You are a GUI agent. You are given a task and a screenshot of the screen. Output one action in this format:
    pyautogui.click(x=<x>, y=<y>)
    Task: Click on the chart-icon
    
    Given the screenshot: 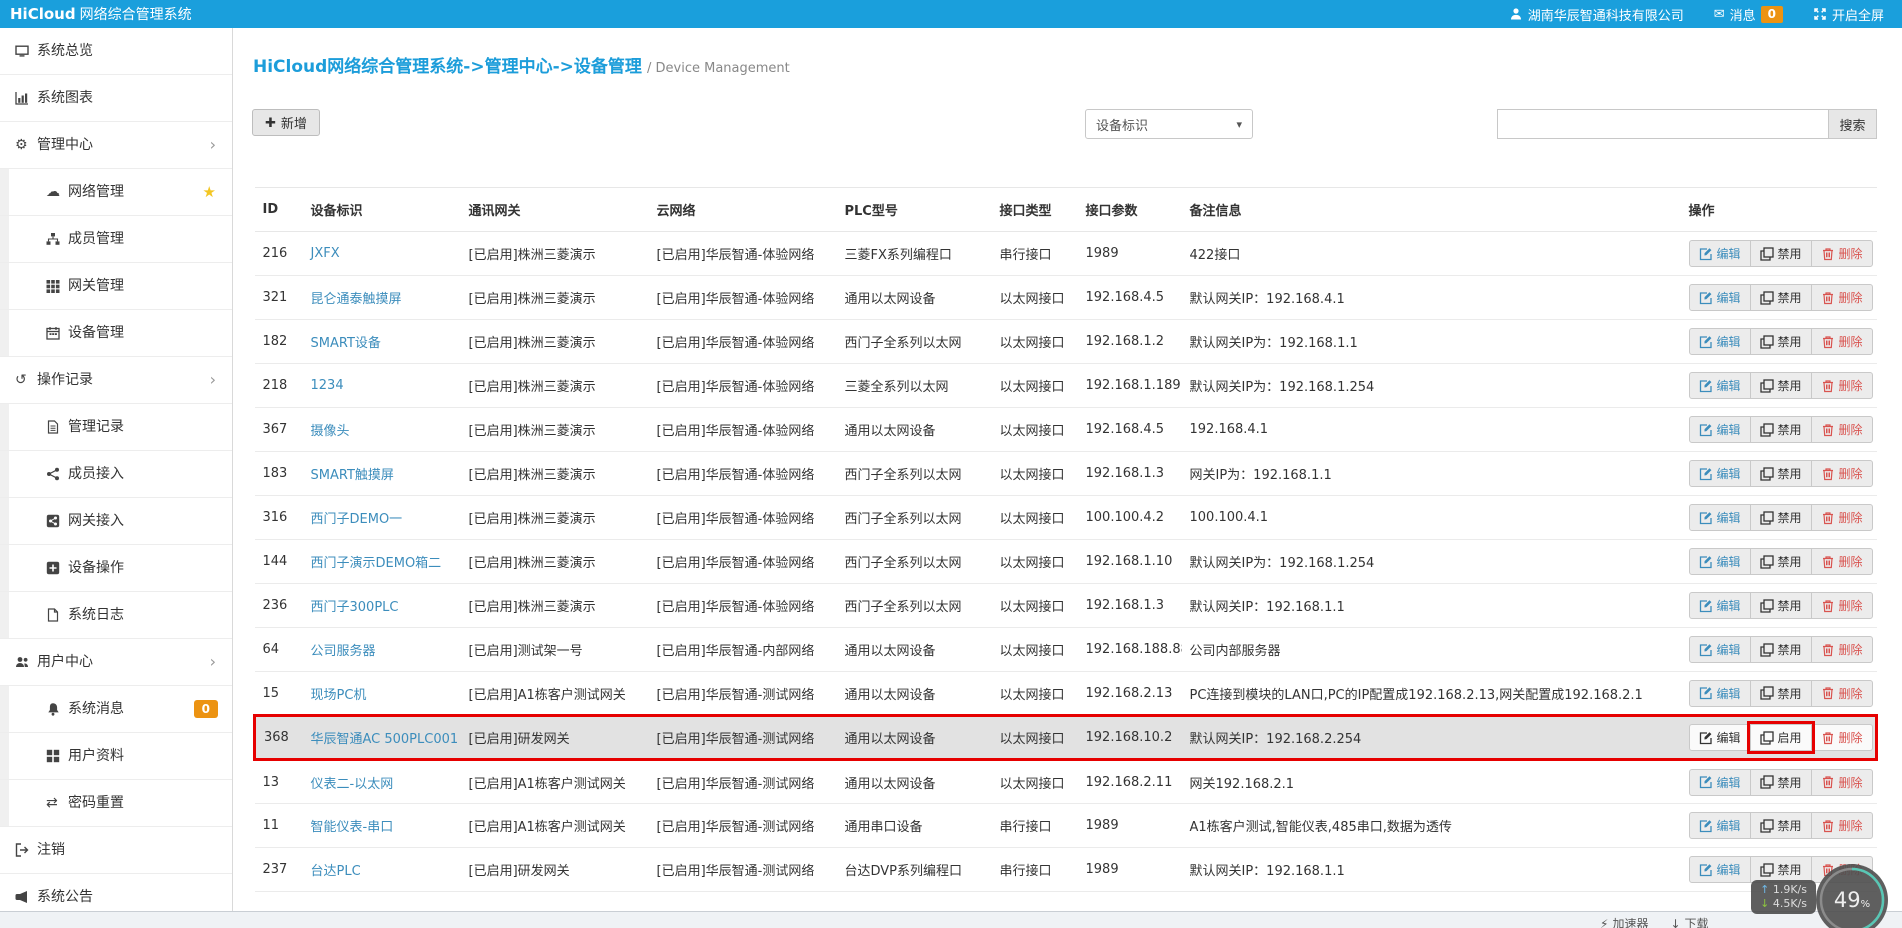 What is the action you would take?
    pyautogui.click(x=26, y=98)
    